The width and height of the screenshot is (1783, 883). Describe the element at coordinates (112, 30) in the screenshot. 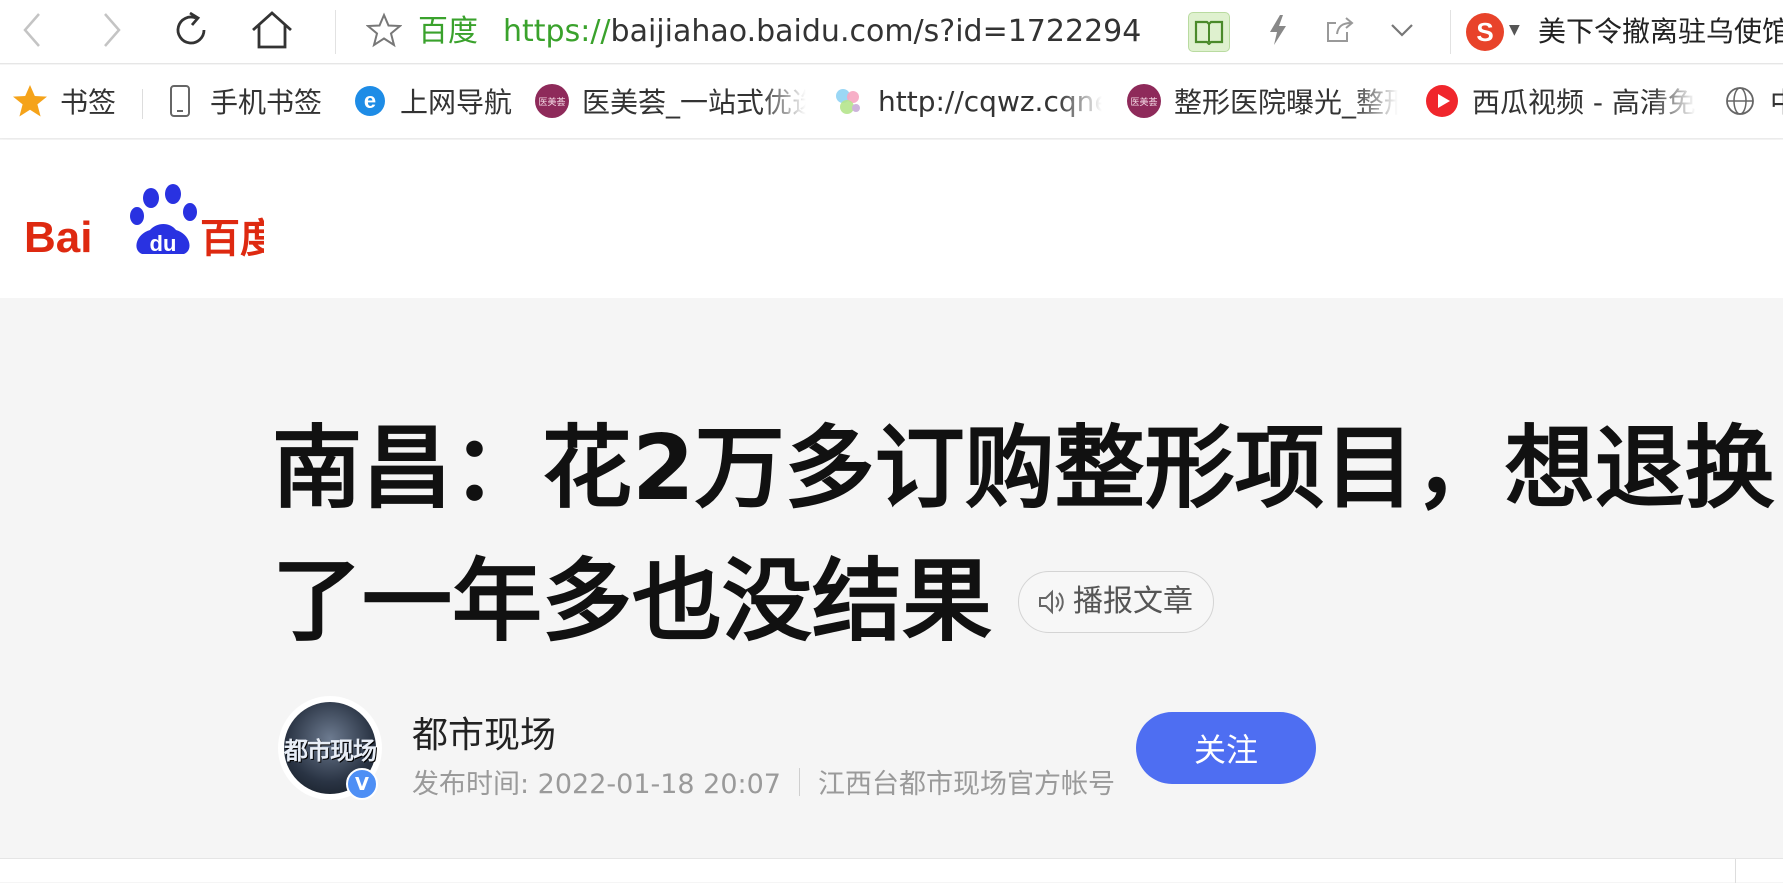

I see `forward-icon` at that location.